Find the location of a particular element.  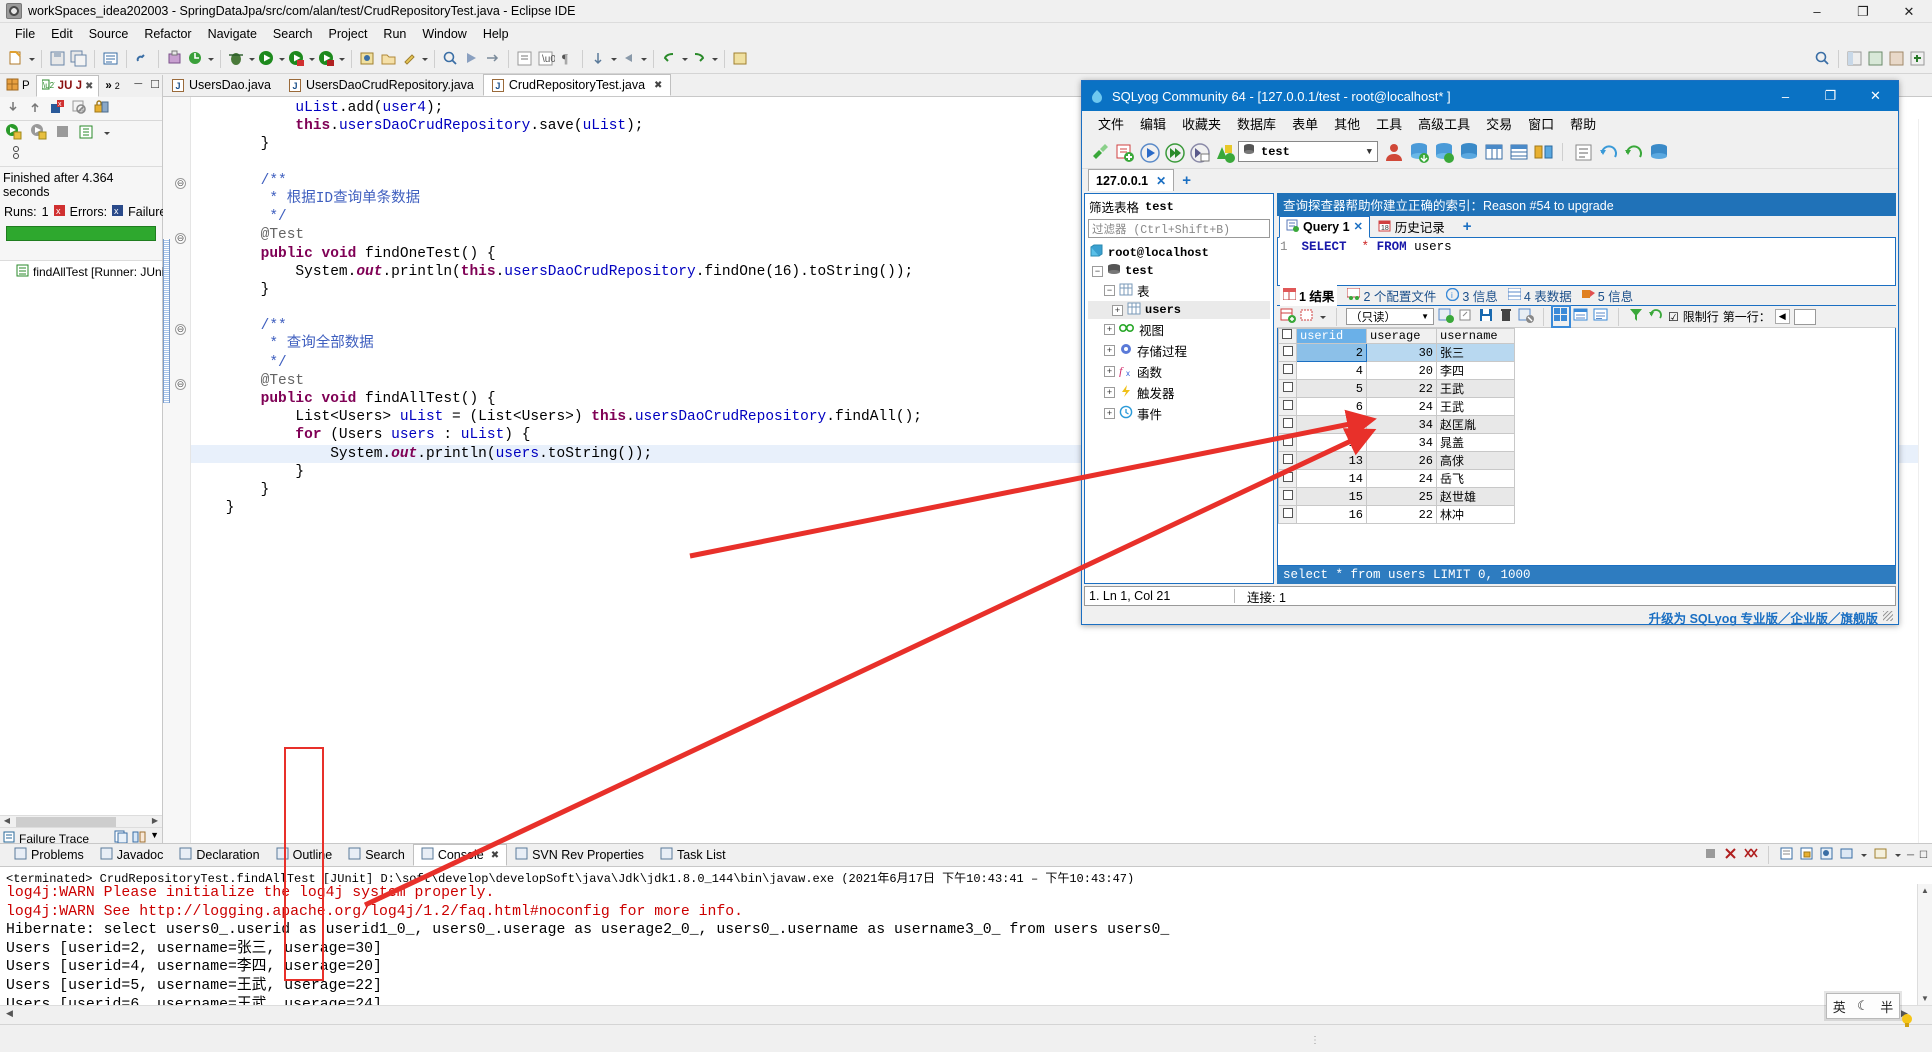

new-dropdown-icon is located at coordinates (31, 59).